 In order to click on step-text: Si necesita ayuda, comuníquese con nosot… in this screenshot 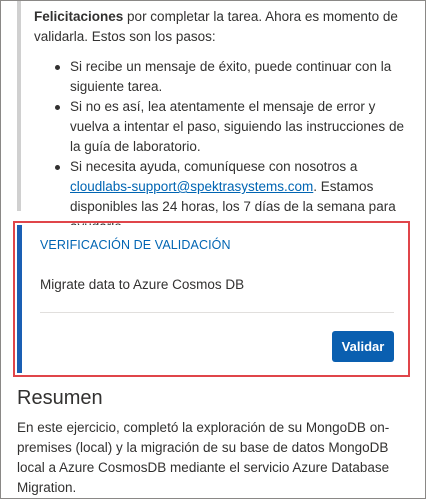, I will do `click(214, 166)`.